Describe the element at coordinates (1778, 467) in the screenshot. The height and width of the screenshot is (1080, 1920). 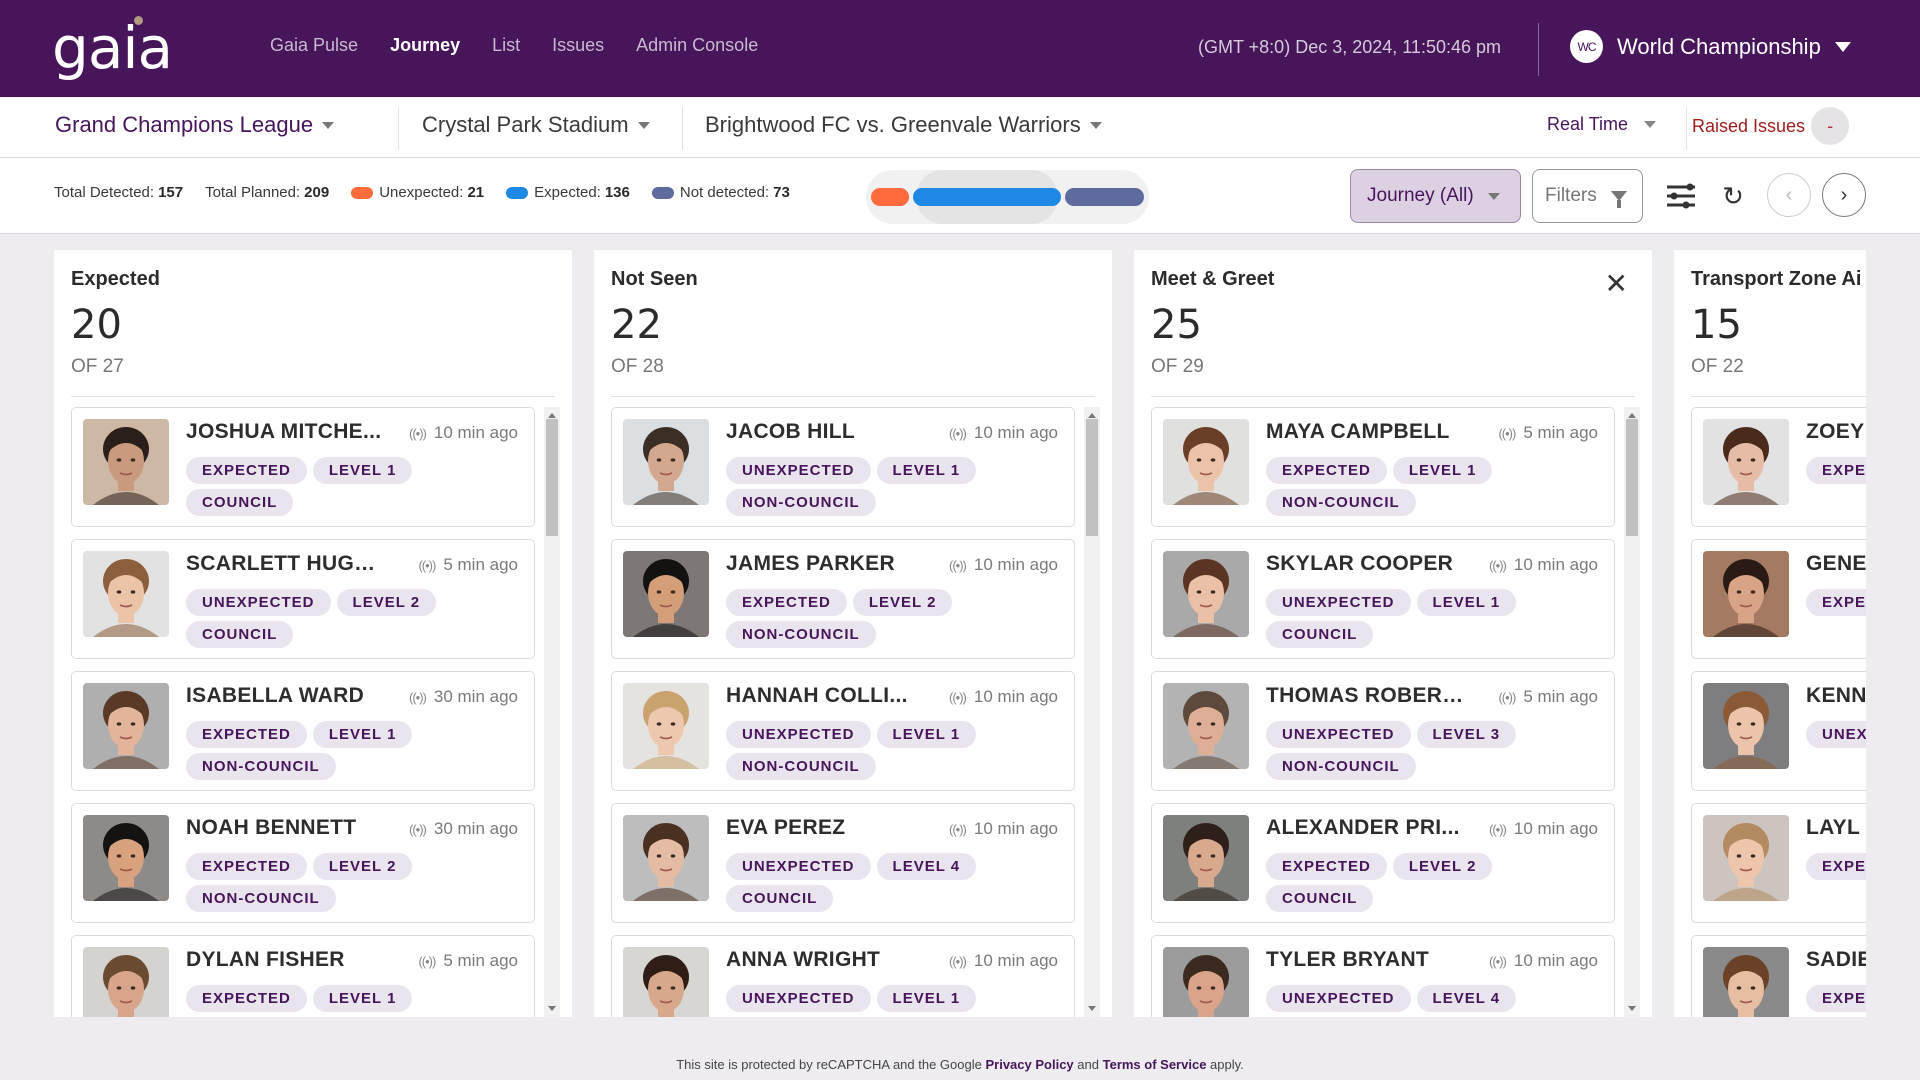
I see `person-card: ZOEY EXPECOUN` at that location.